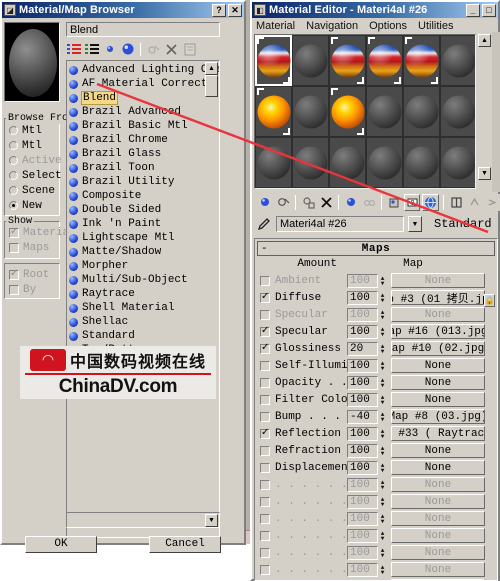  What do you see at coordinates (144, 98) in the screenshot?
I see `material-list-item: Blend` at bounding box center [144, 98].